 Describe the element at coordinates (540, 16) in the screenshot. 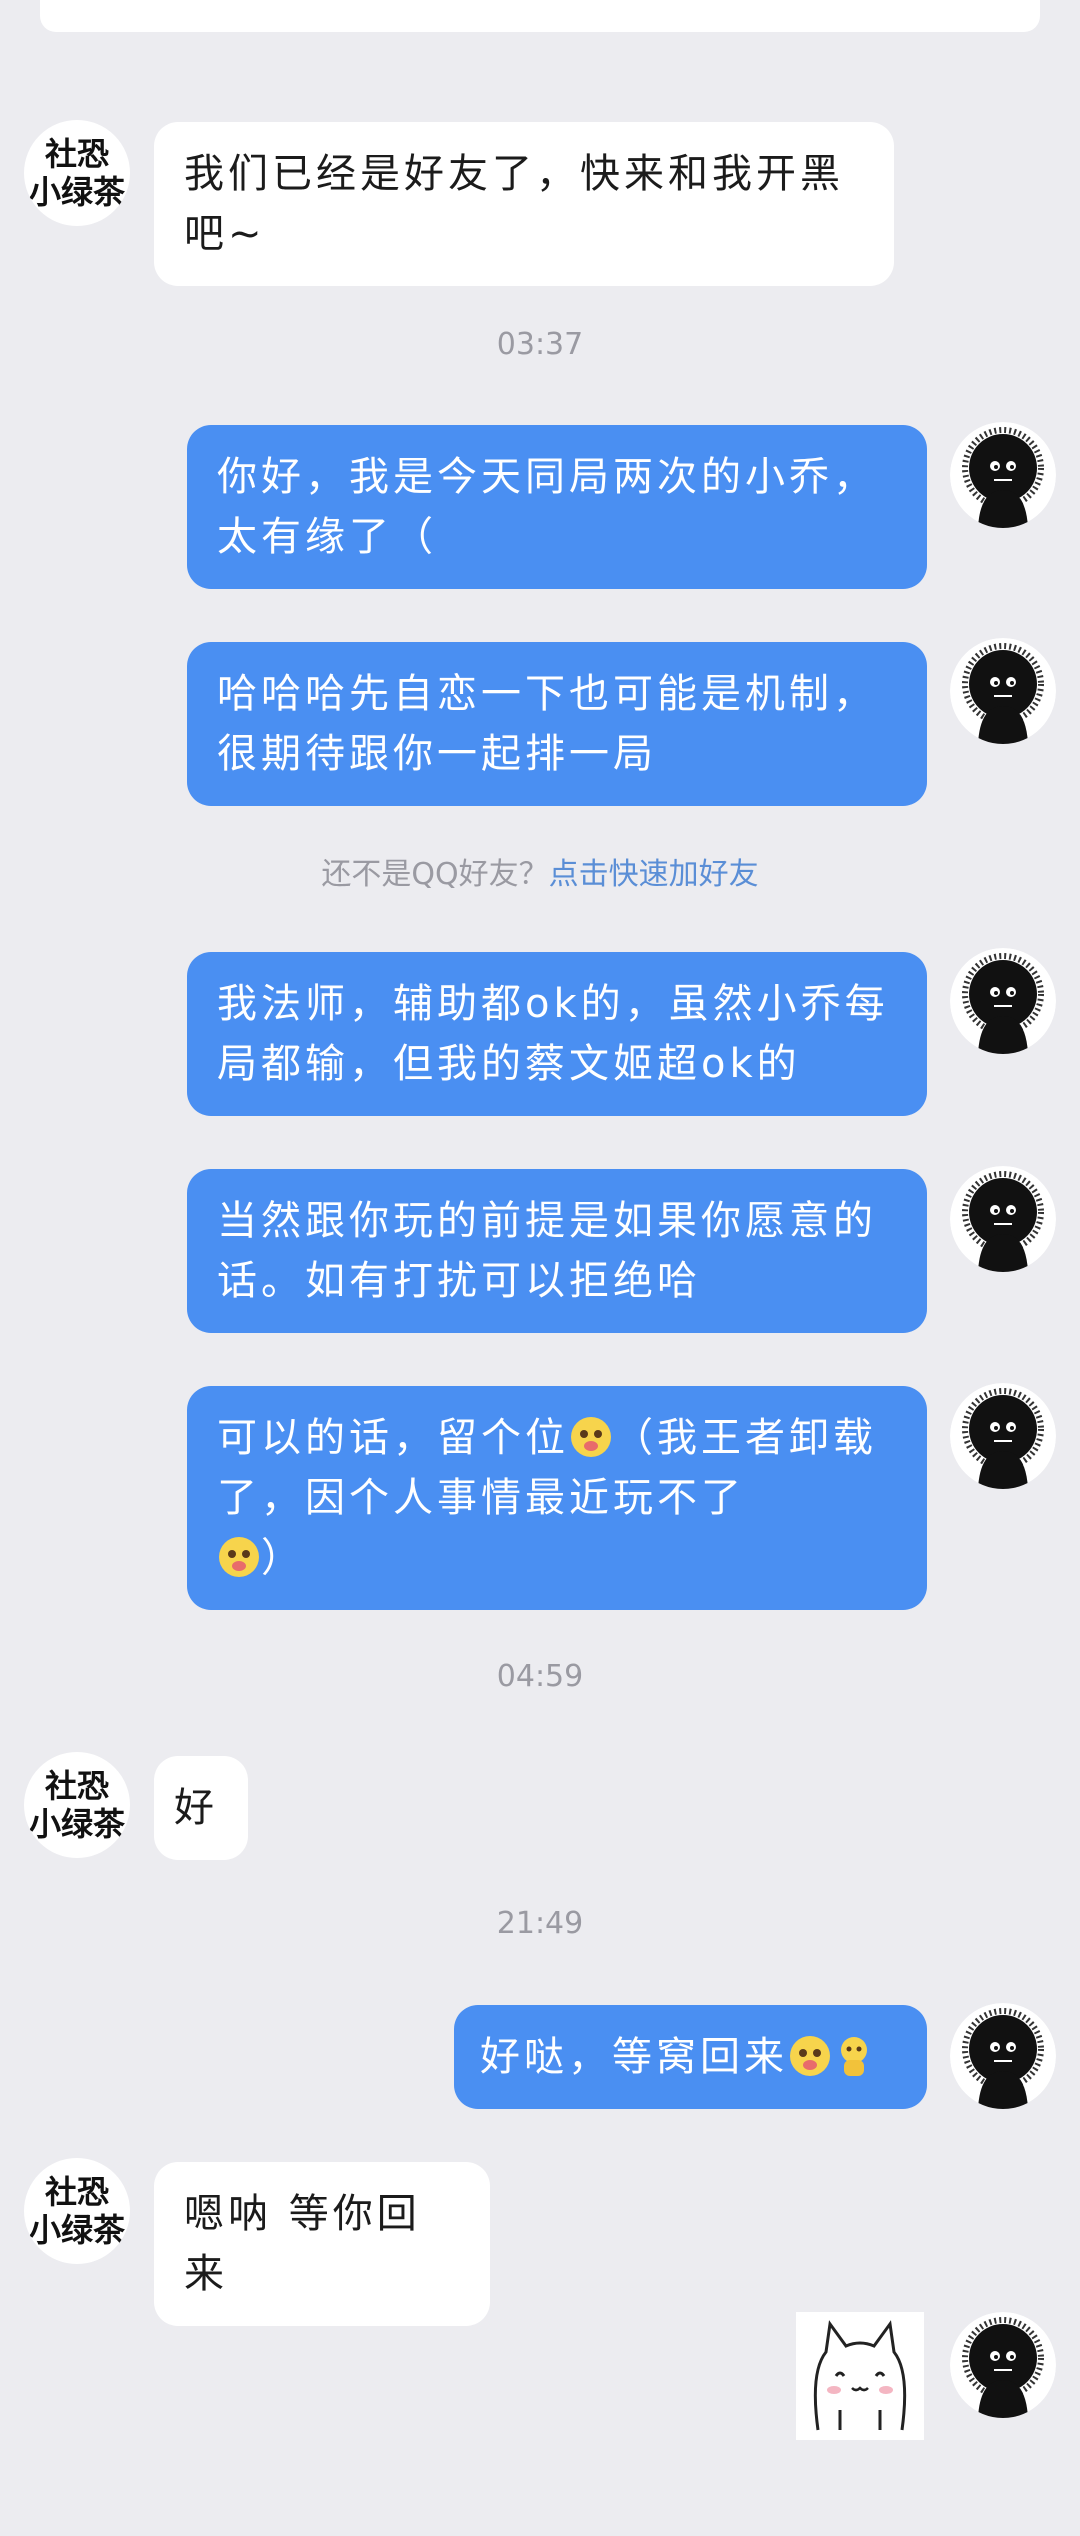

I see `previous-card` at that location.